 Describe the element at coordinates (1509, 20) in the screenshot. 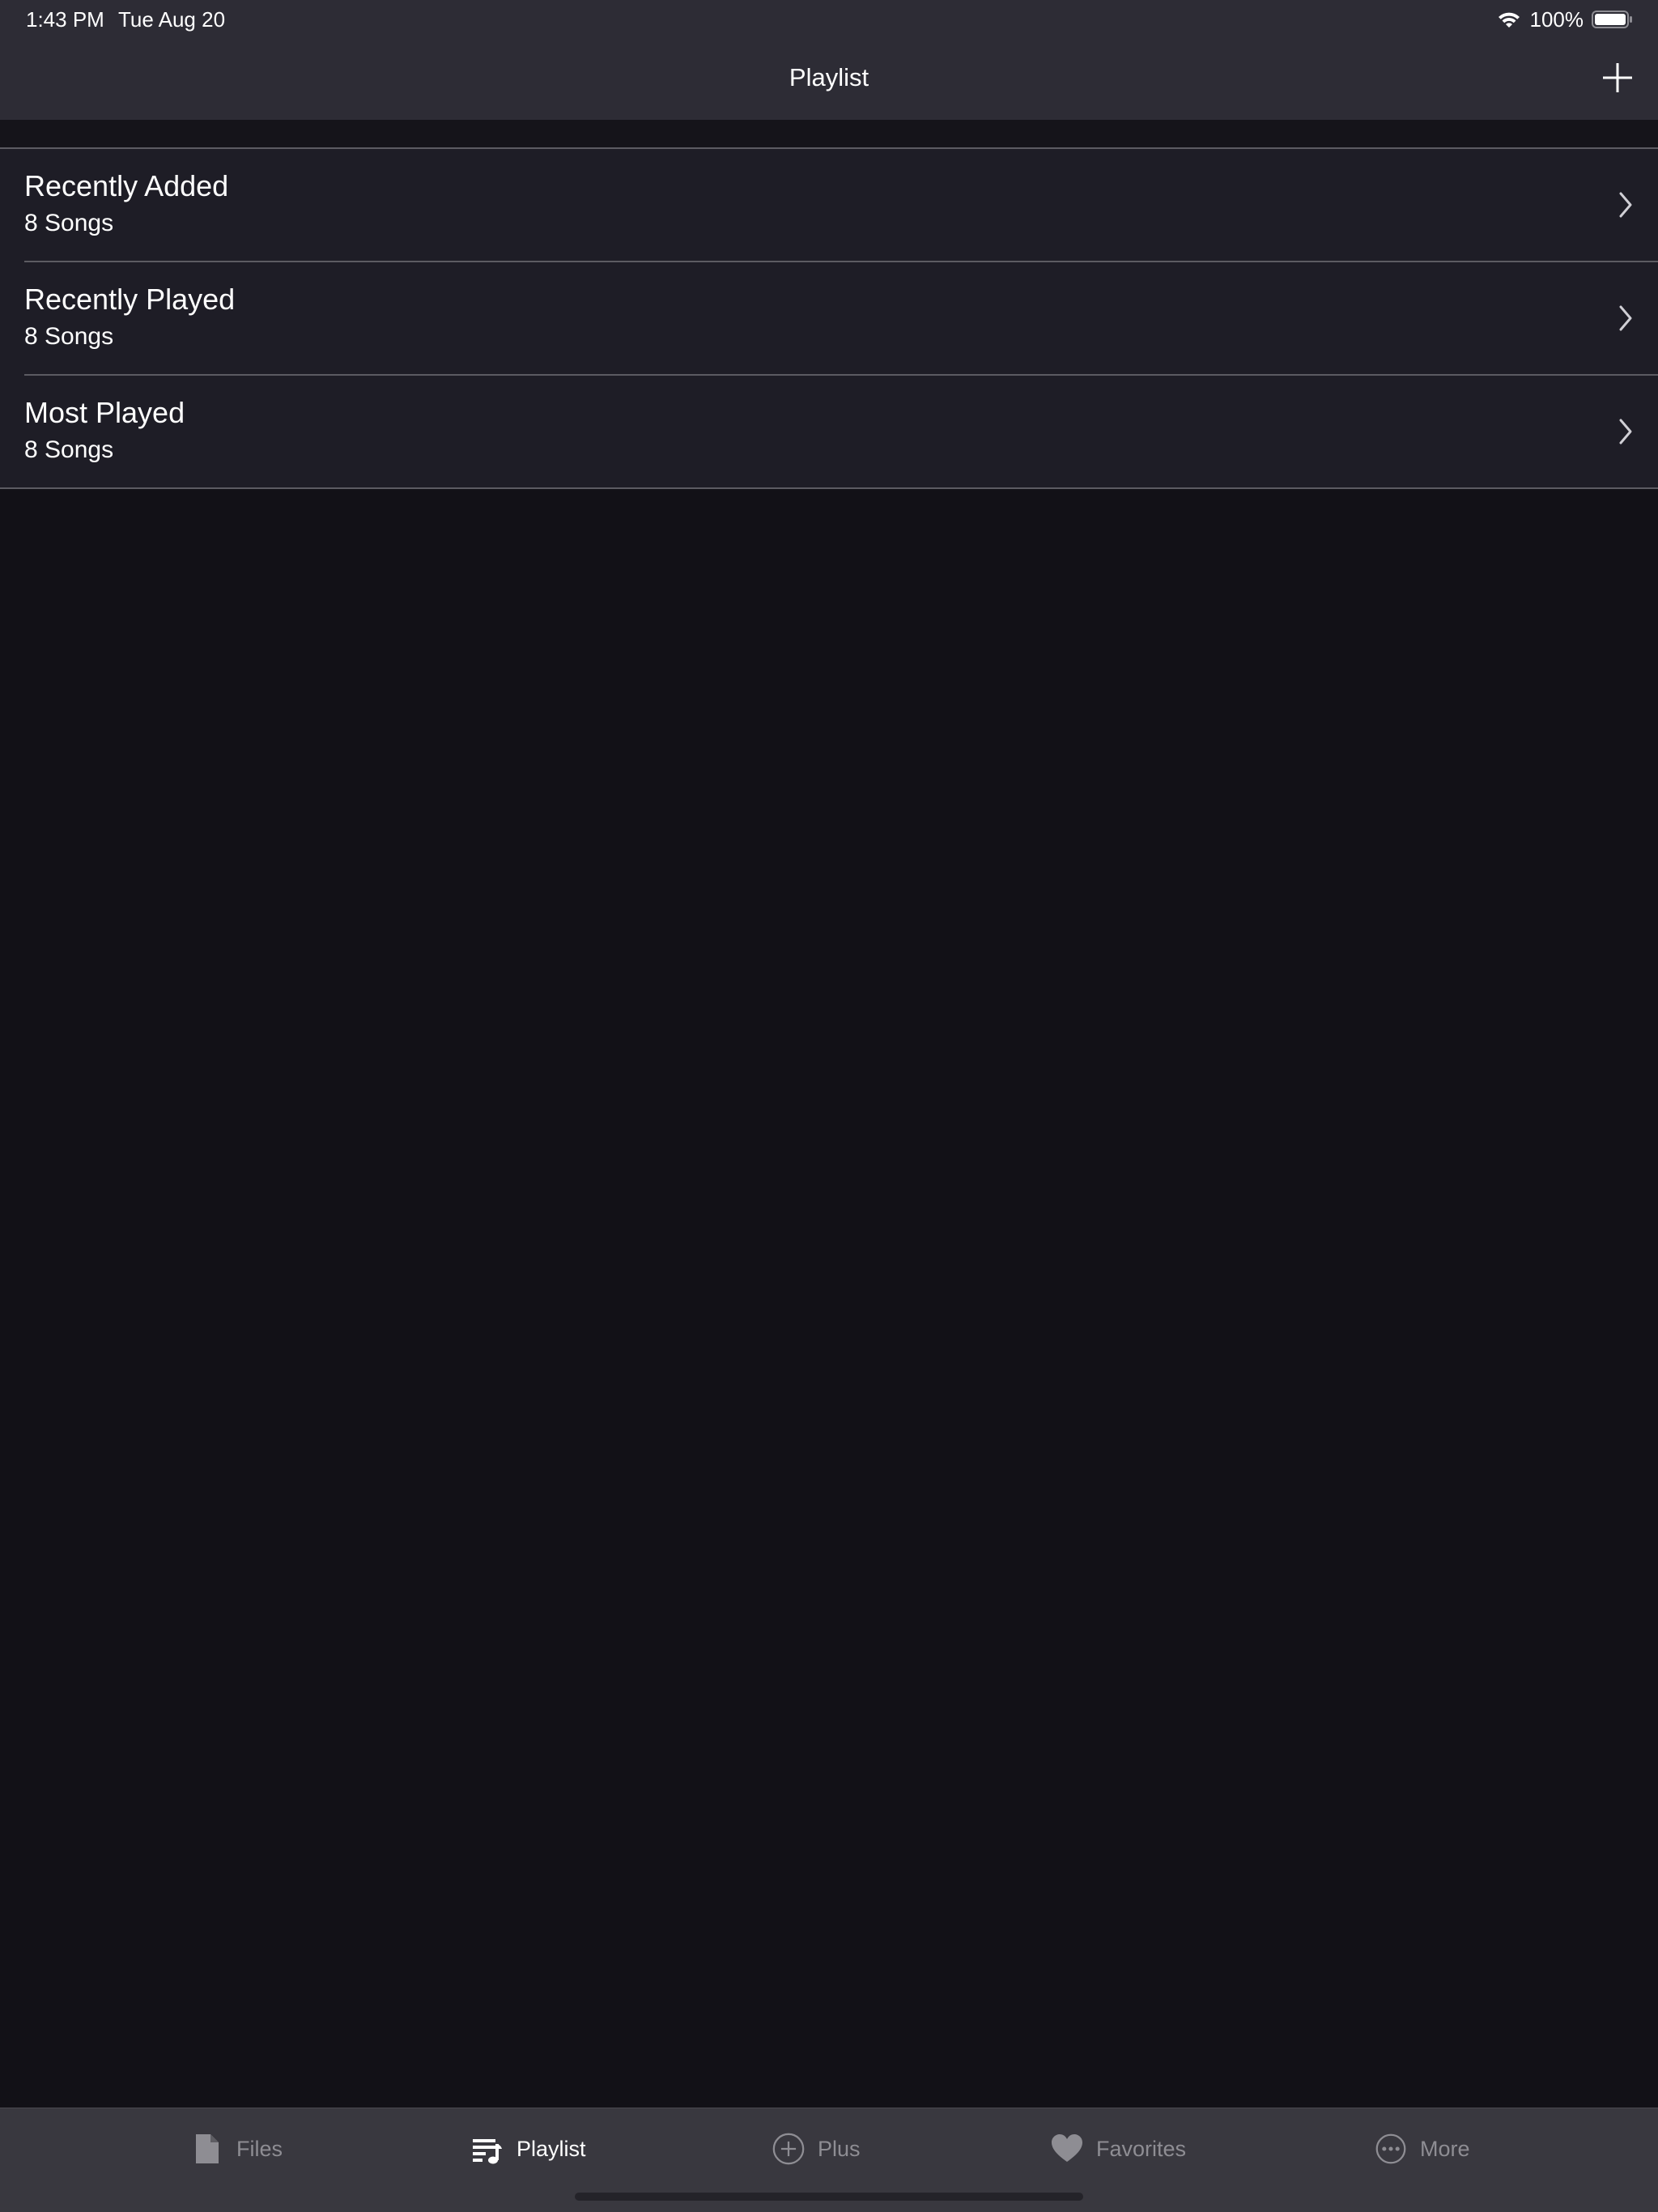

I see `wifi-icon` at that location.